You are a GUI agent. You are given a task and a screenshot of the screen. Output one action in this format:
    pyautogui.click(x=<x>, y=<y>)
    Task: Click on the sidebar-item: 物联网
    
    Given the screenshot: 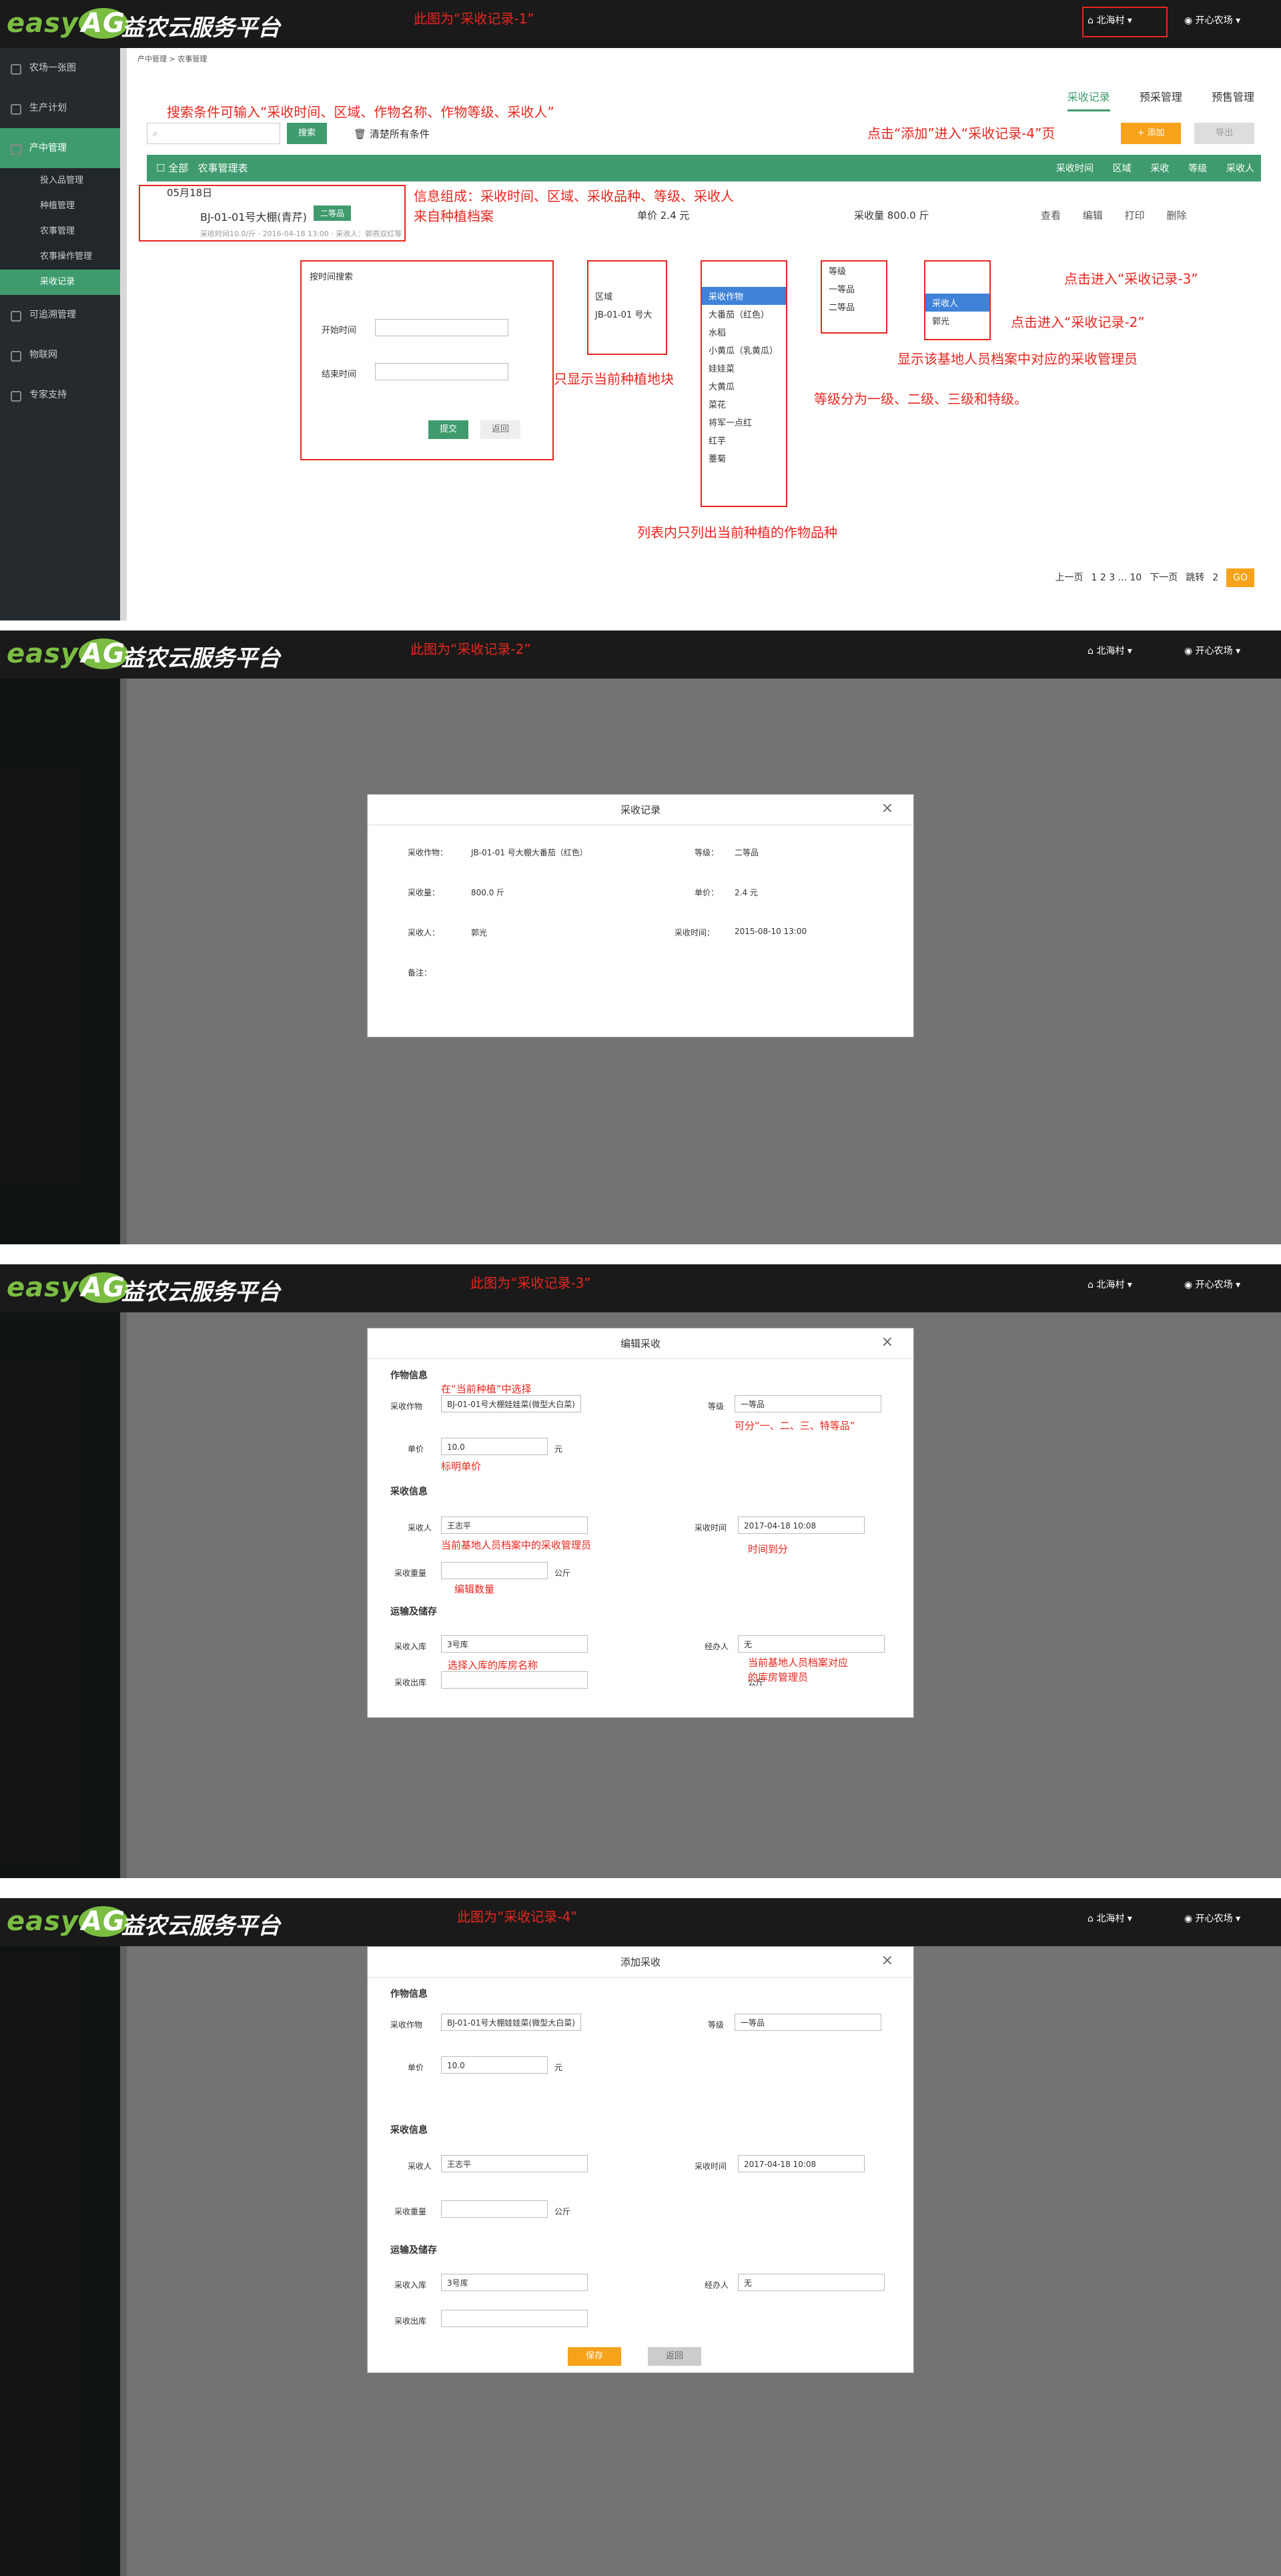 What is the action you would take?
    pyautogui.click(x=60, y=355)
    